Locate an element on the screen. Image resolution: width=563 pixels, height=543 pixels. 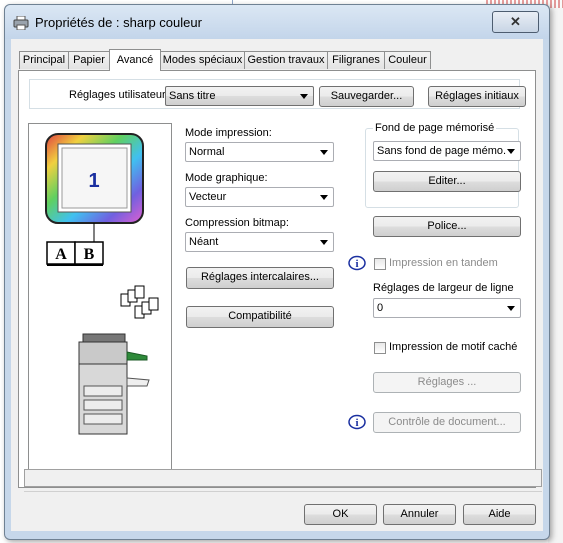
print-mode-value: Normal is located at coordinates (207, 152).